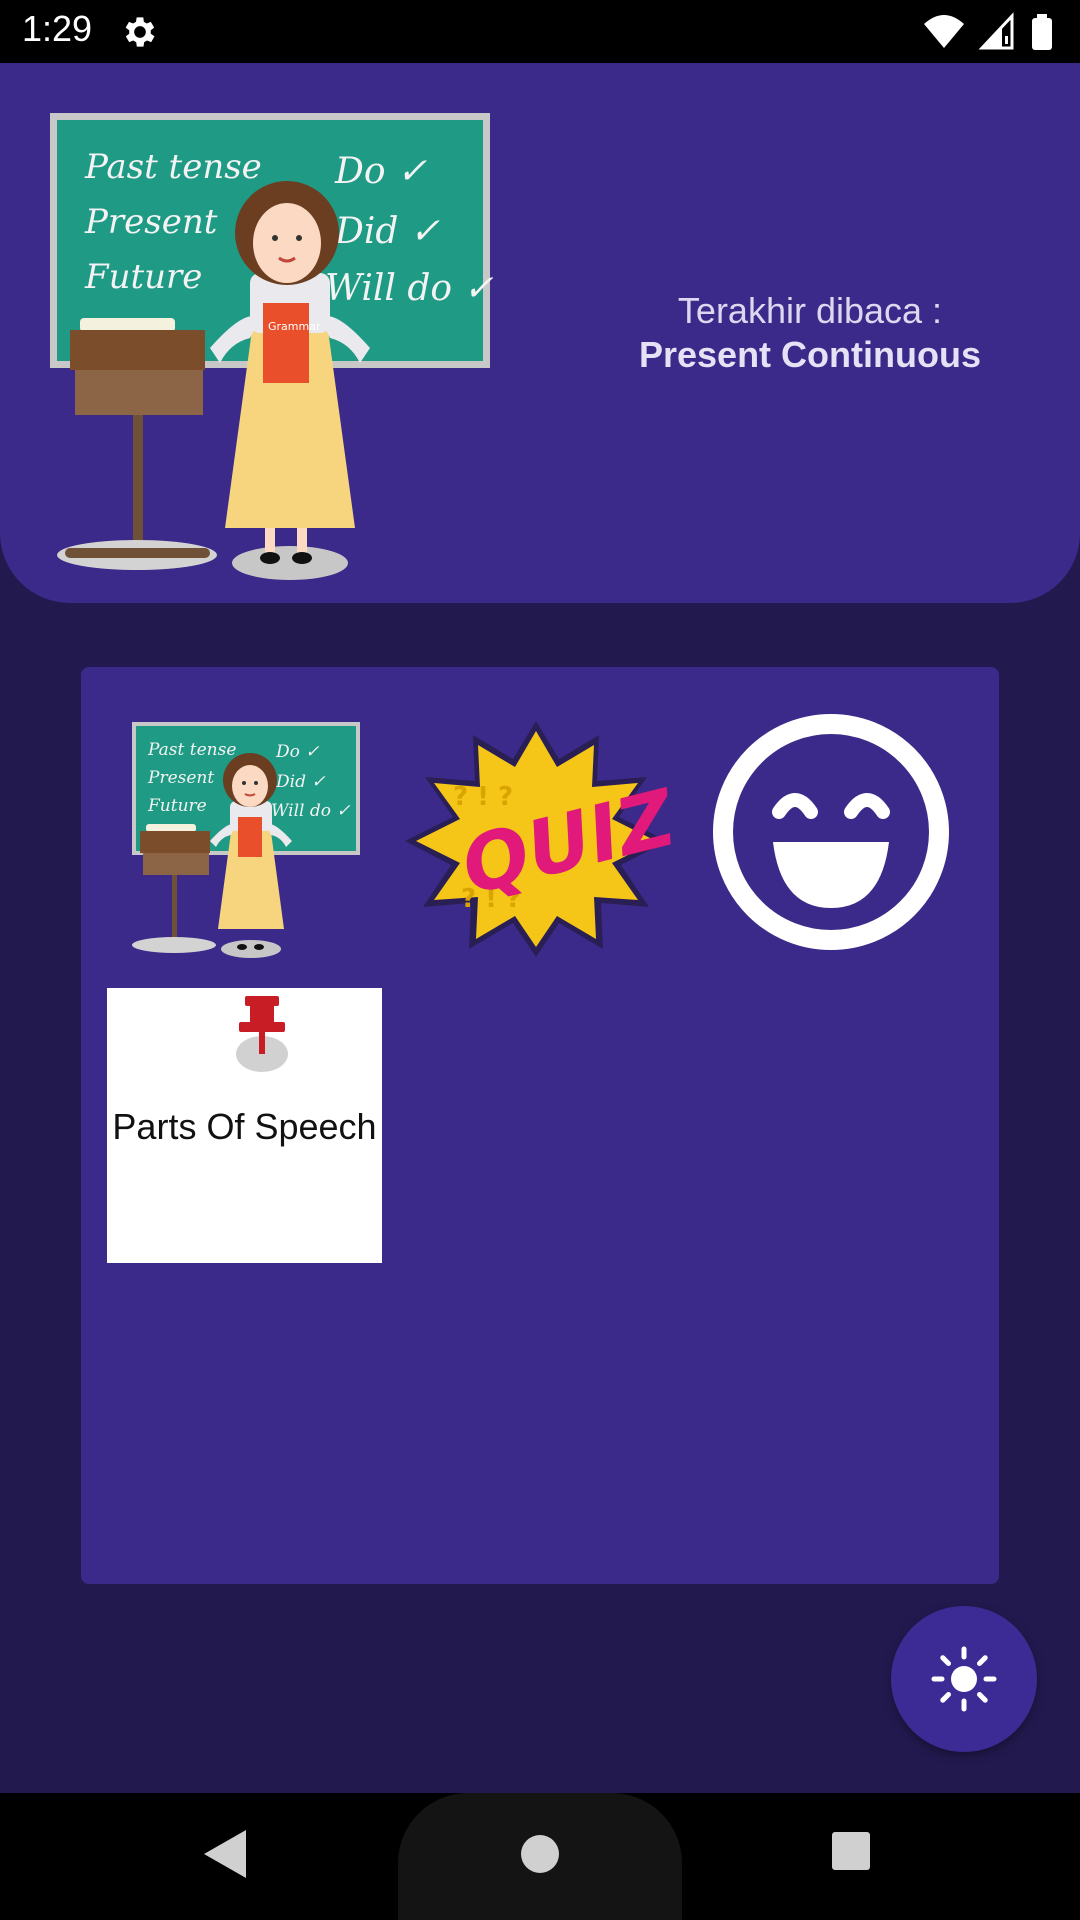 Image resolution: width=1080 pixels, height=1920 pixels. I want to click on brightness-icon, so click(964, 1679).